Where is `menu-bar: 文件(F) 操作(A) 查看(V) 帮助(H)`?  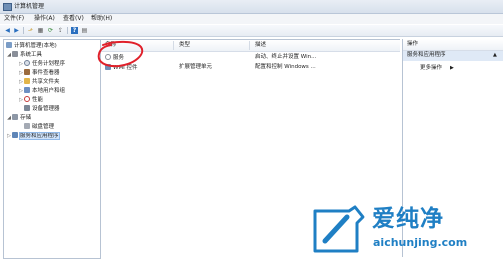
menu-bar: 文件(F) 操作(A) 查看(V) 帮助(H) is located at coordinates (251, 19).